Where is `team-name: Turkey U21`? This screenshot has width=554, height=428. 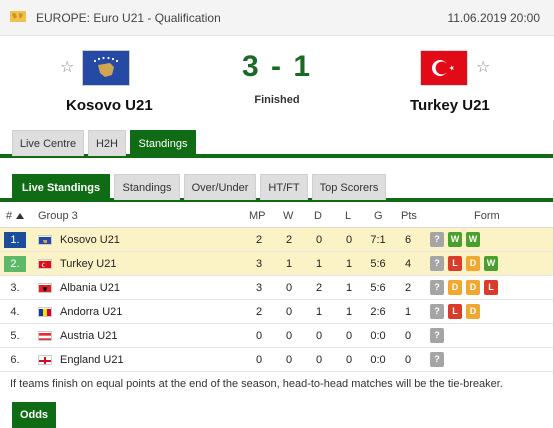
team-name: Turkey U21 is located at coordinates (88, 264).